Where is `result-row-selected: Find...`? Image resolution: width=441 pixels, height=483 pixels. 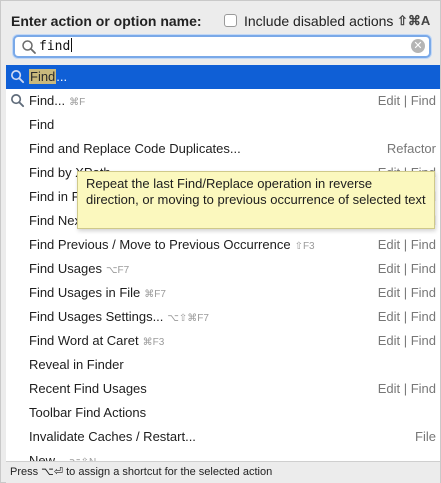 result-row-selected: Find... is located at coordinates (223, 77).